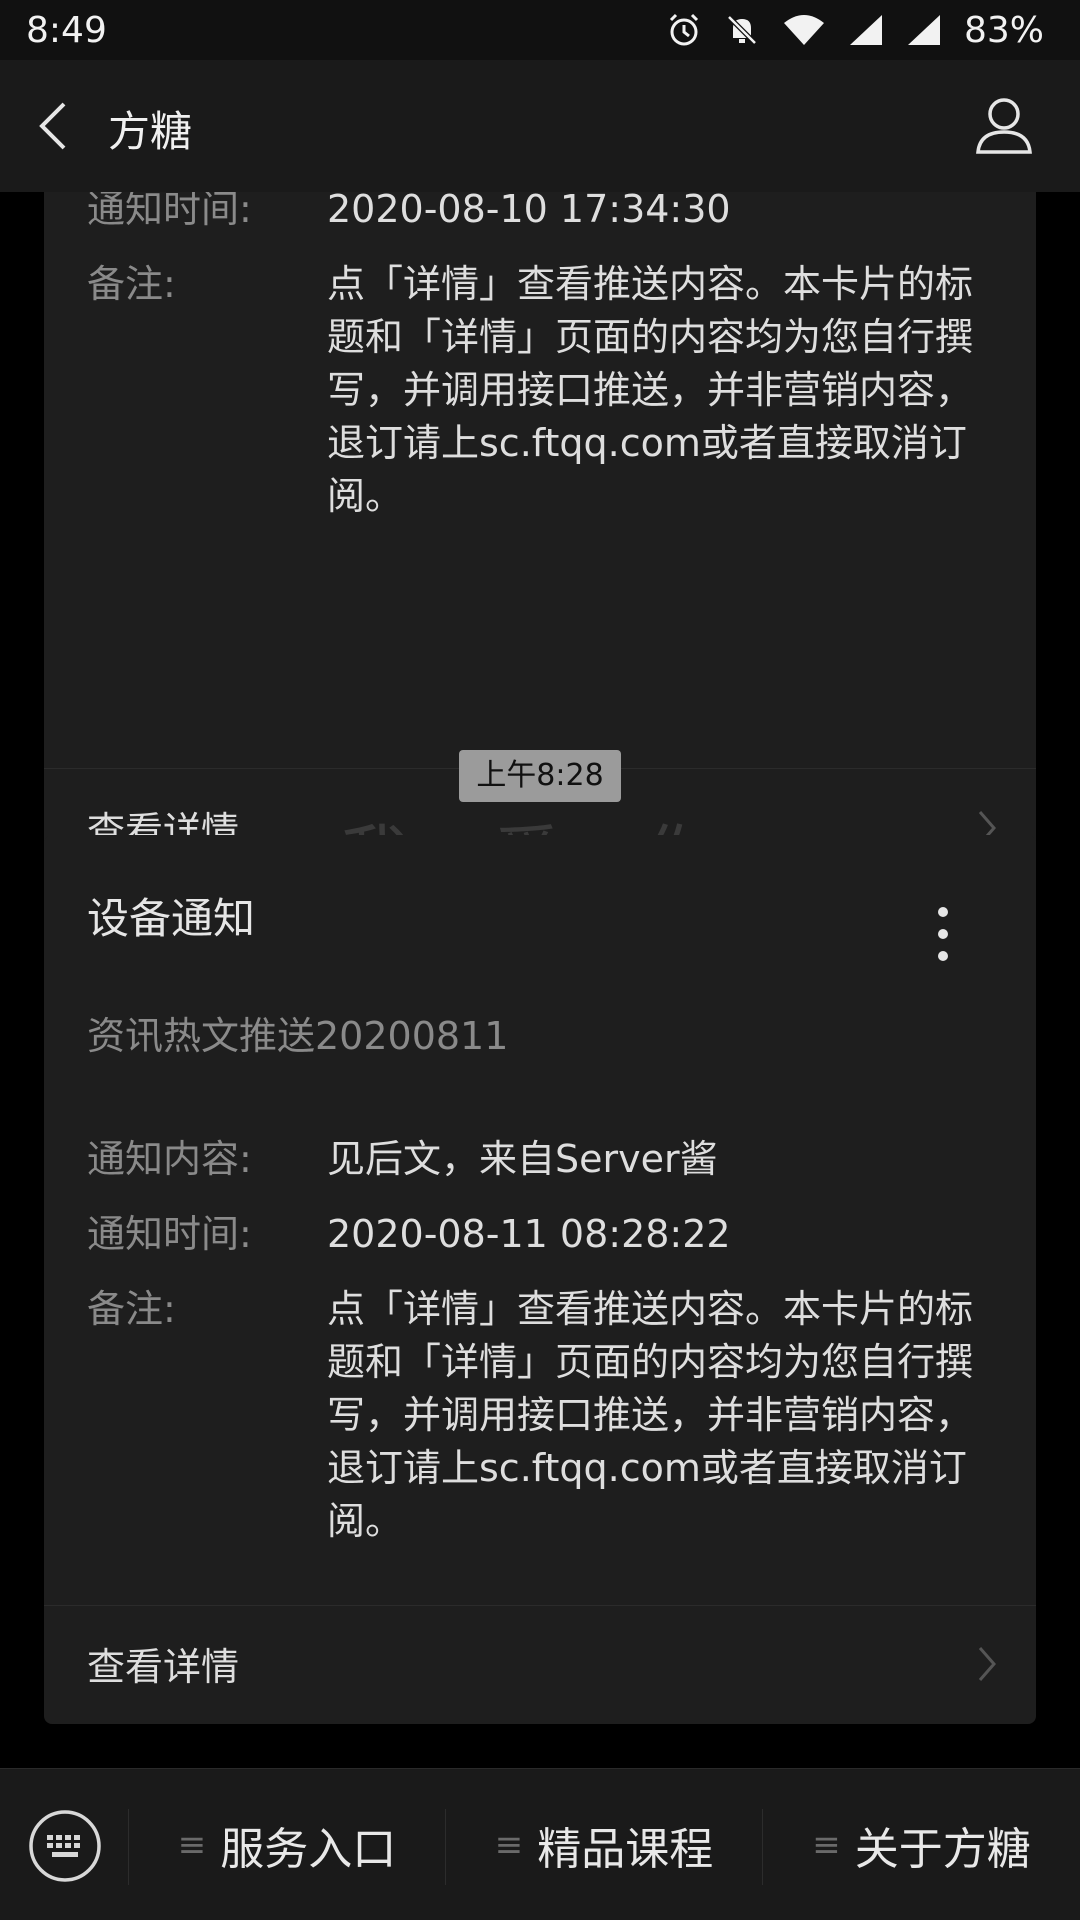  I want to click on menu-item-about: ≡ 关于方糖, so click(921, 1844).